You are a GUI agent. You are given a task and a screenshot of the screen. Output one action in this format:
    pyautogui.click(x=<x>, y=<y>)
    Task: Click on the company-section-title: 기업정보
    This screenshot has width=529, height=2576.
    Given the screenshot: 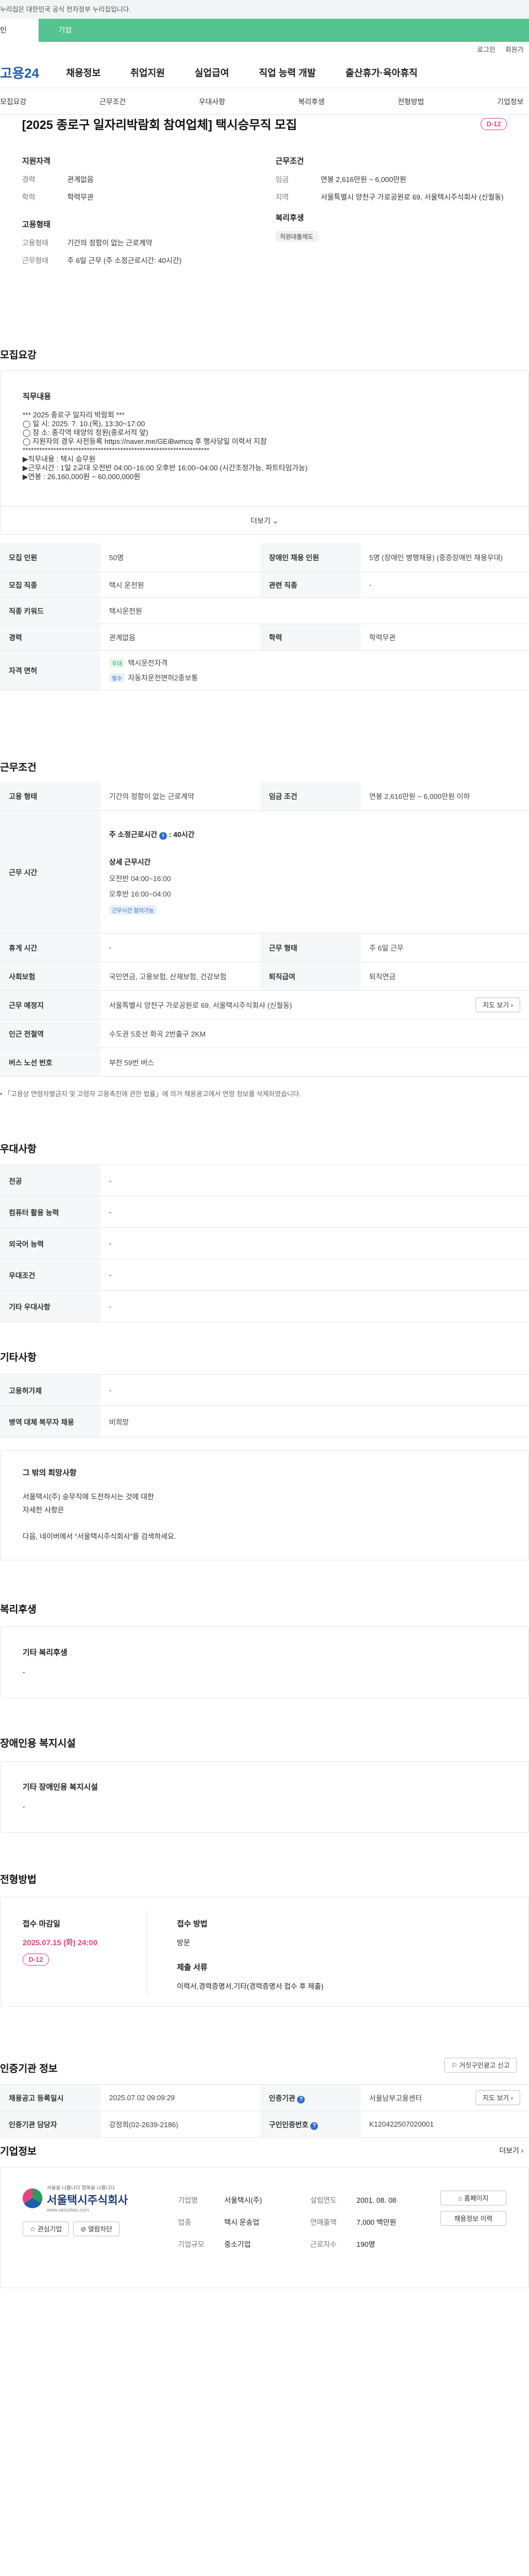 What is the action you would take?
    pyautogui.click(x=18, y=2151)
    